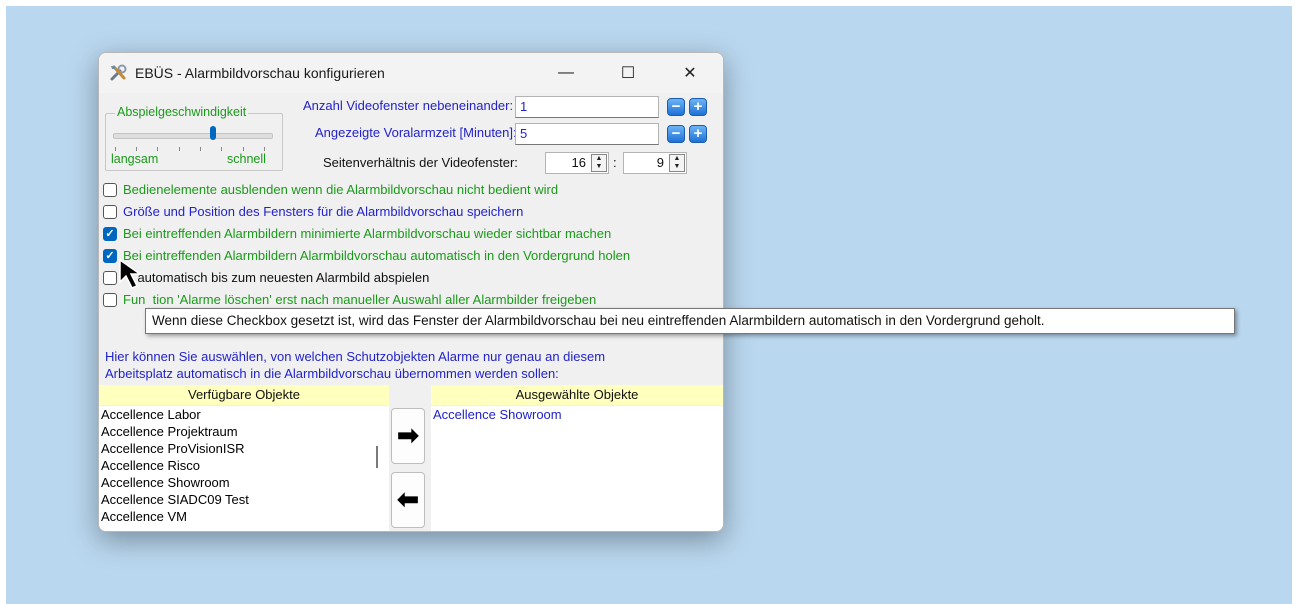 The width and height of the screenshot is (1298, 604). I want to click on close-button: ✕, so click(690, 73).